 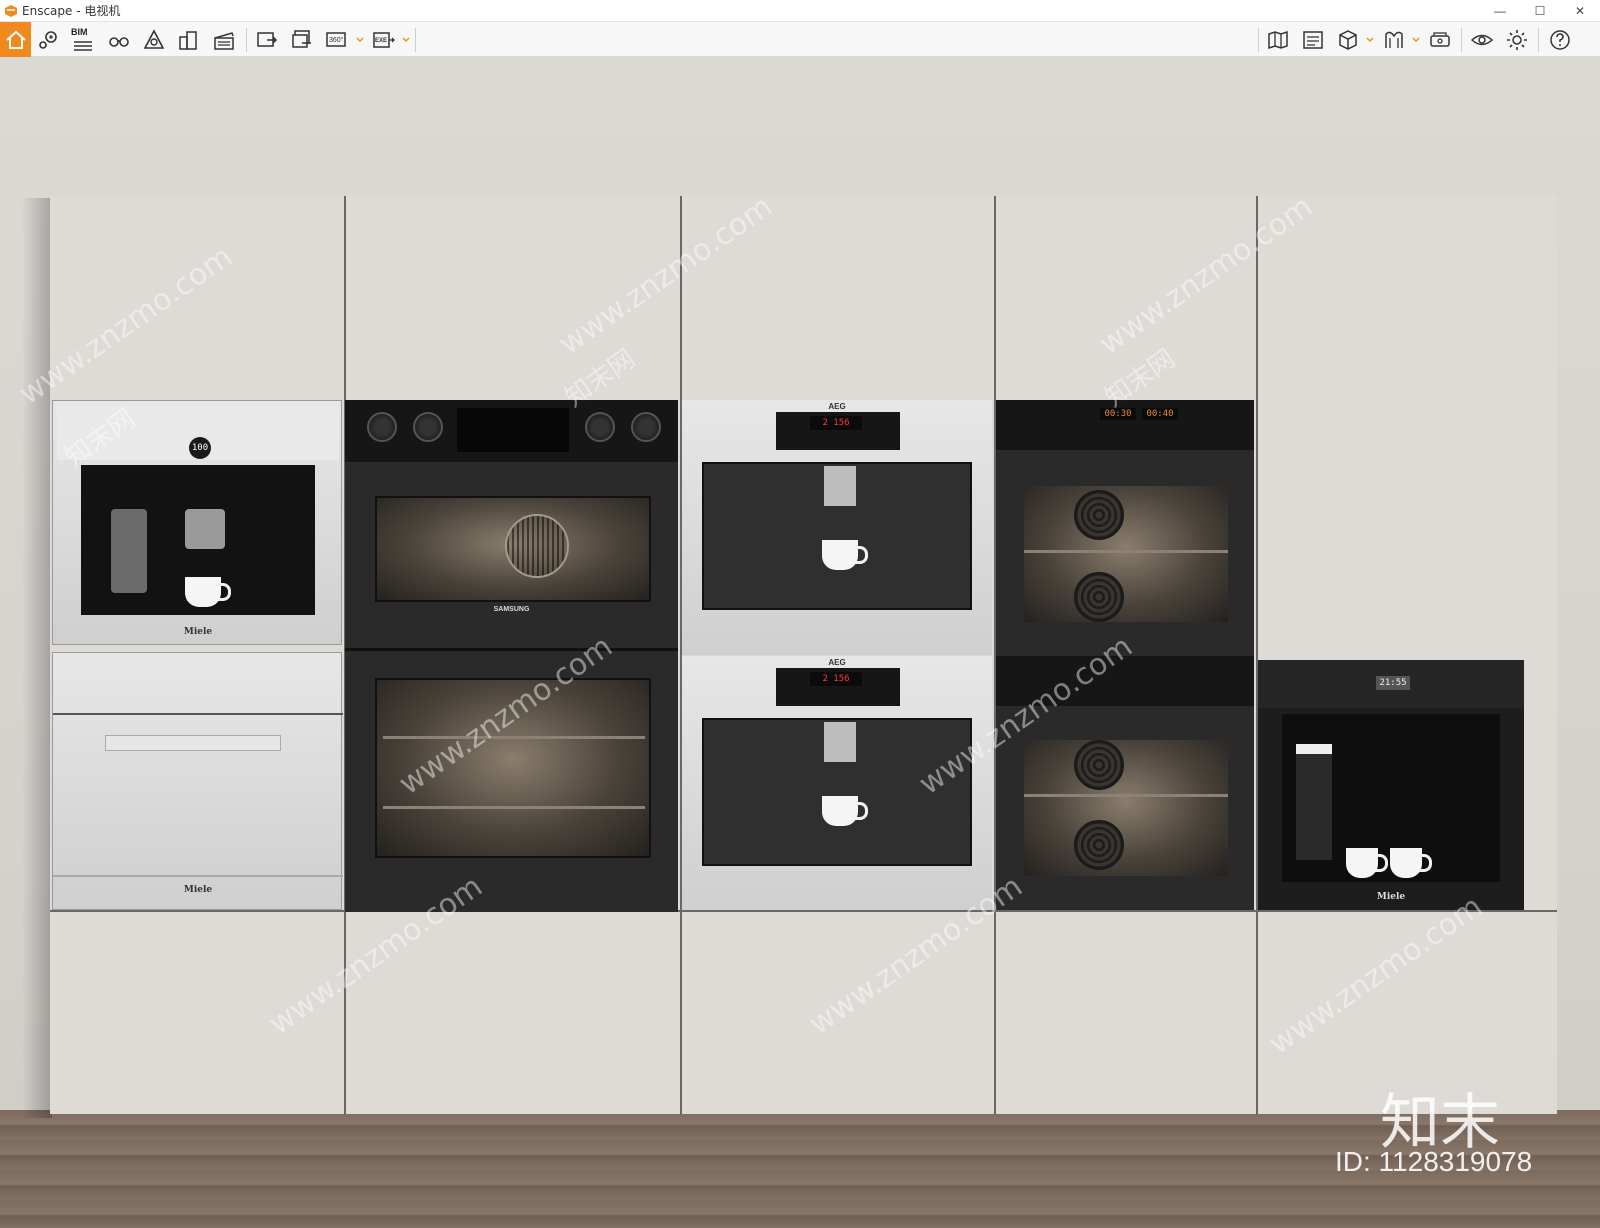 What do you see at coordinates (511, 656) in the screenshot?
I see `samsung-double-oven: SAMSUNG` at bounding box center [511, 656].